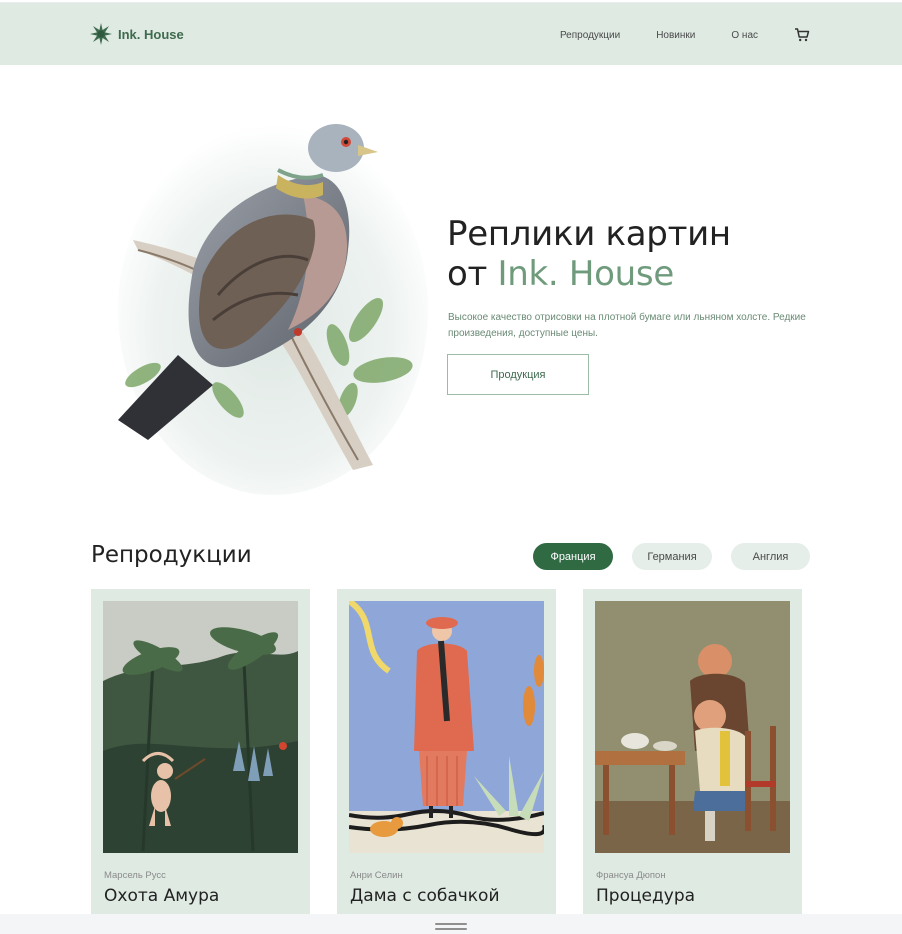 The width and height of the screenshot is (902, 934). I want to click on card-artist: Марсель Русс, so click(135, 875).